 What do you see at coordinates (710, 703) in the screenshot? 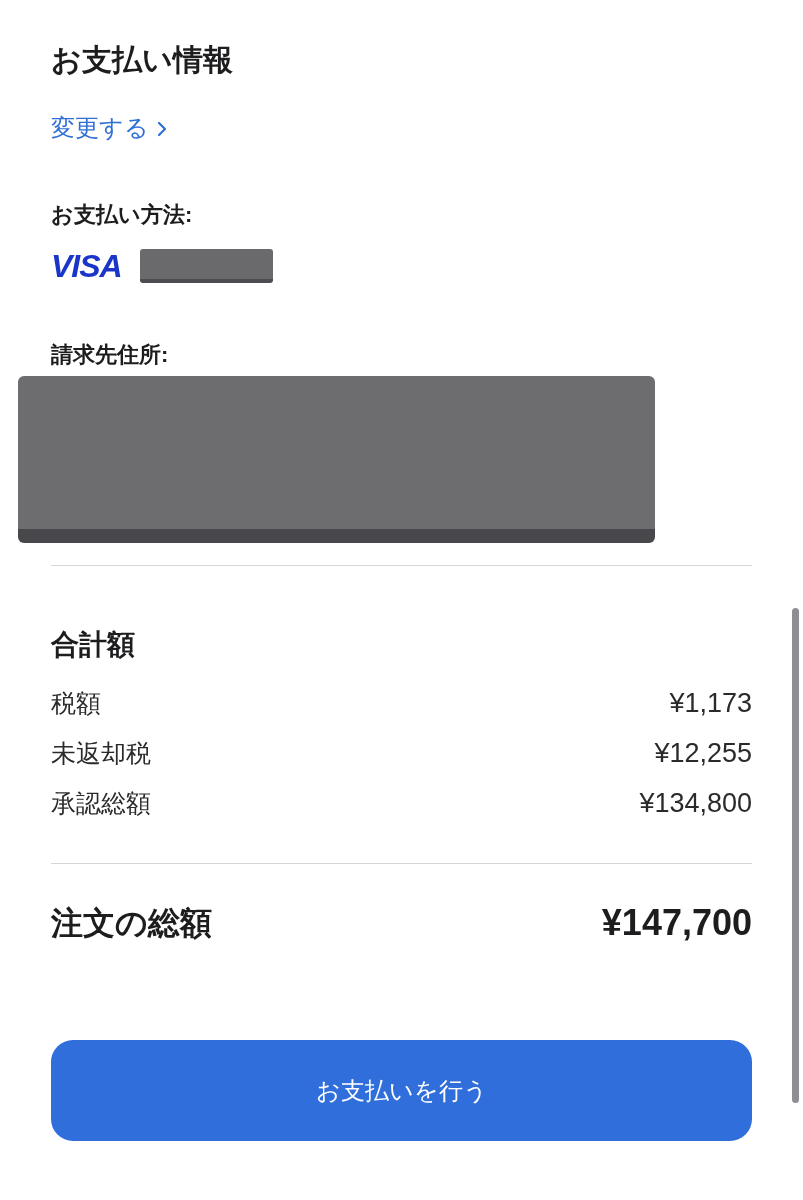
I see `summary-amount: ¥1,173` at bounding box center [710, 703].